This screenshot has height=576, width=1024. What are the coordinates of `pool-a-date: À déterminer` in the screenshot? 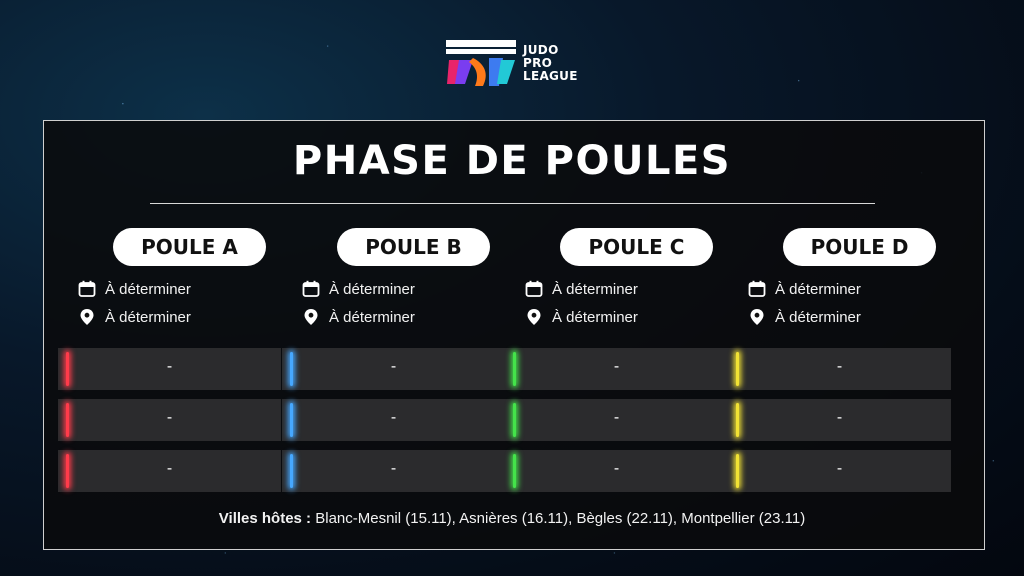 It's located at (179, 289).